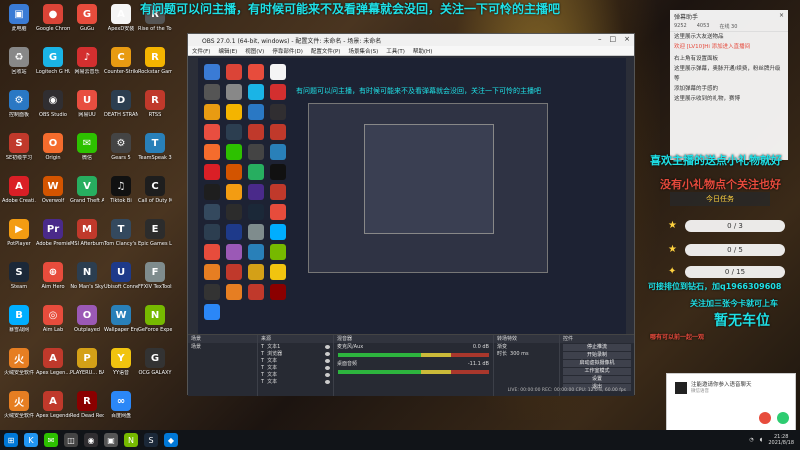 This screenshot has width=800, height=450. I want to click on desktop-icon: B 暴雪战网, so click(19, 324).